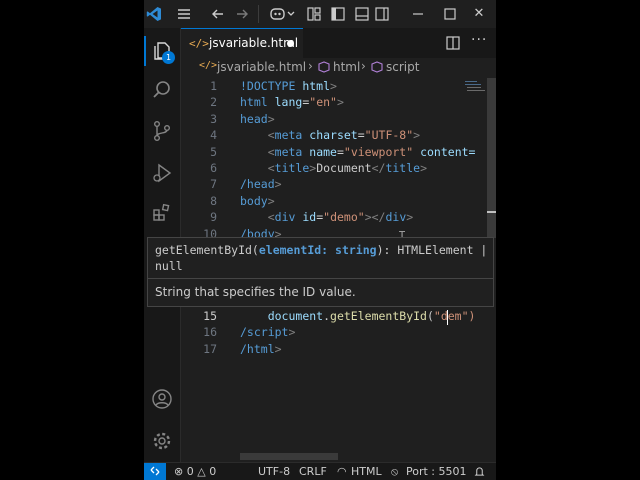  I want to click on problems-indicator: ⊗ 0 △ 0, so click(195, 471).